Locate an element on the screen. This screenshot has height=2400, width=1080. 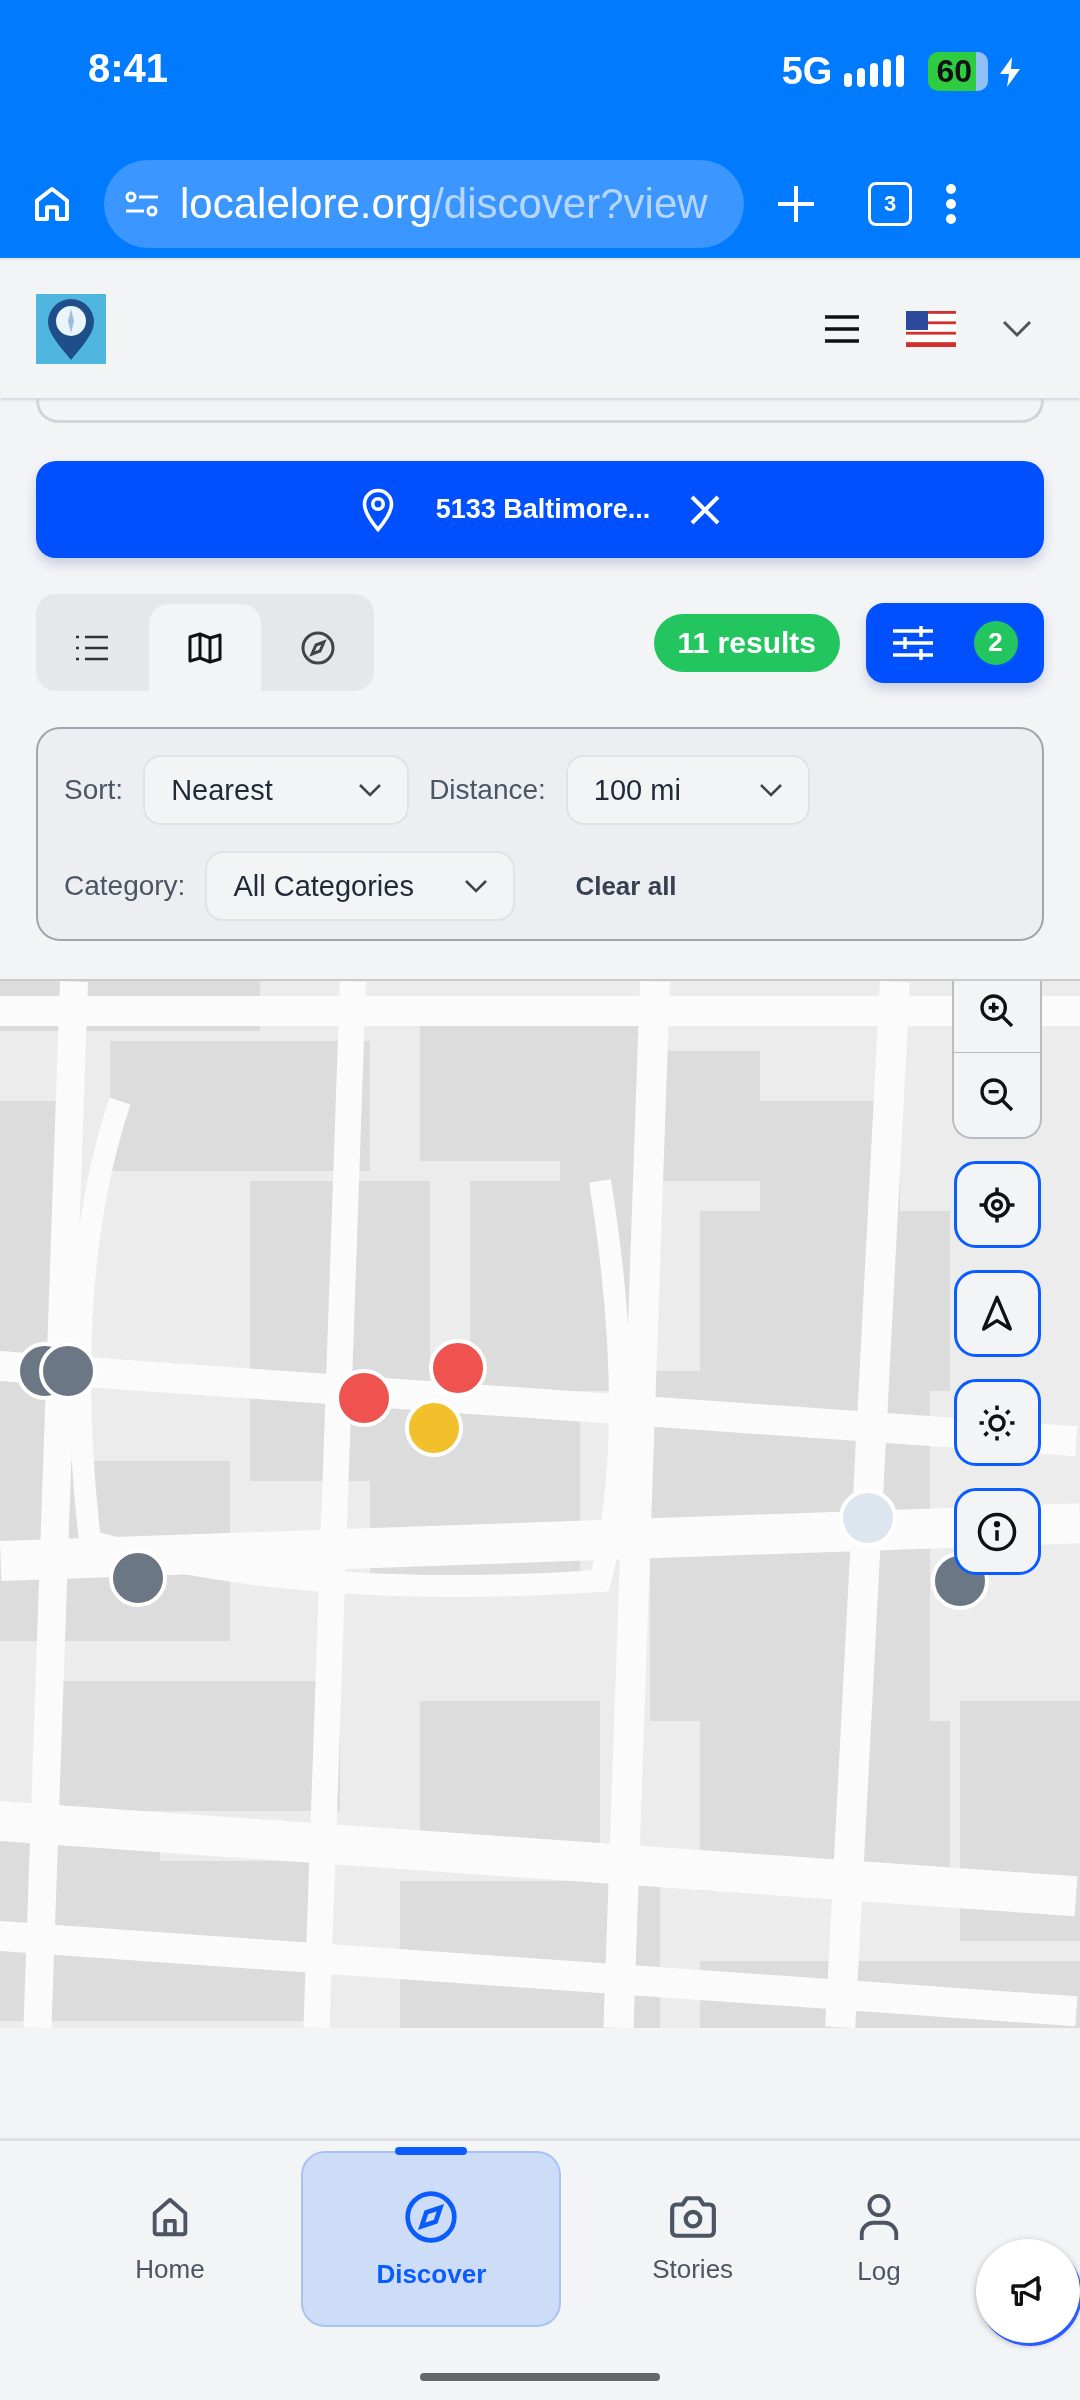
feedback-button is located at coordinates (1028, 2291).